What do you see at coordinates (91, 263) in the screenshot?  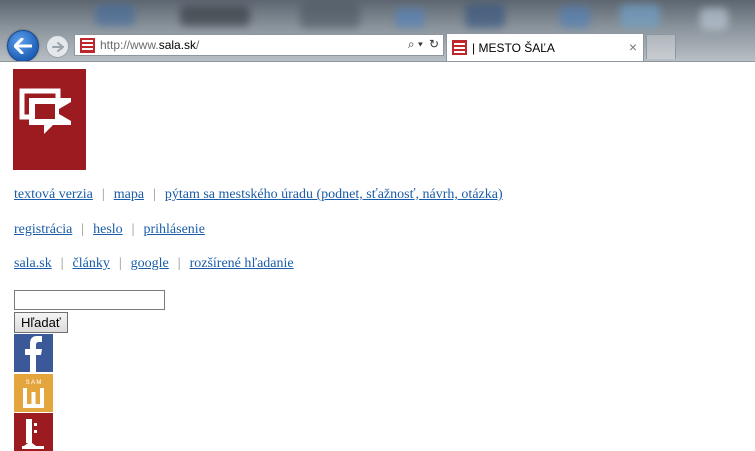 I see `link-articles: články` at bounding box center [91, 263].